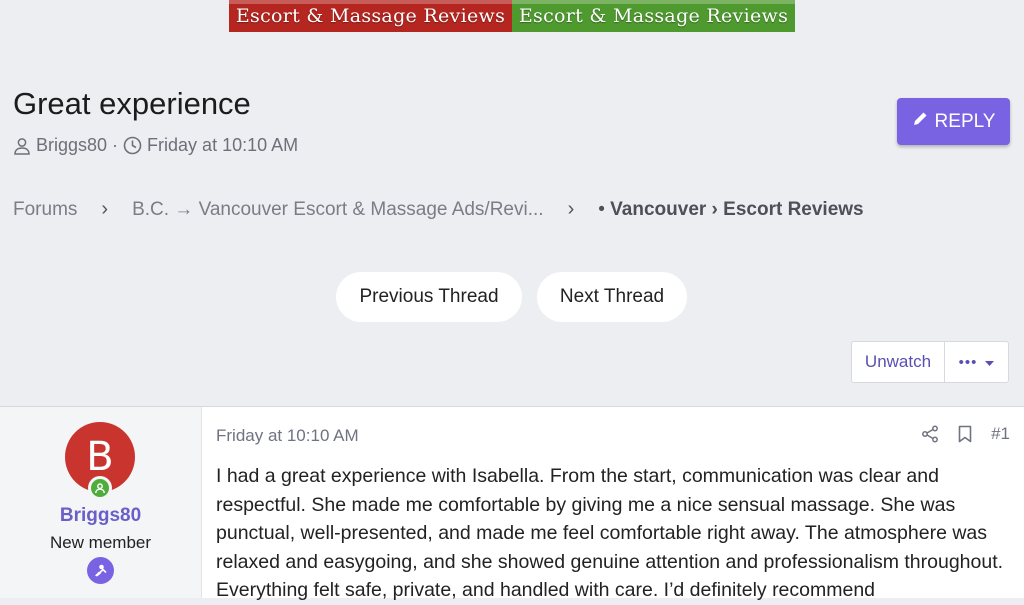 The image size is (1024, 605). What do you see at coordinates (930, 434) in the screenshot?
I see `share-icon` at bounding box center [930, 434].